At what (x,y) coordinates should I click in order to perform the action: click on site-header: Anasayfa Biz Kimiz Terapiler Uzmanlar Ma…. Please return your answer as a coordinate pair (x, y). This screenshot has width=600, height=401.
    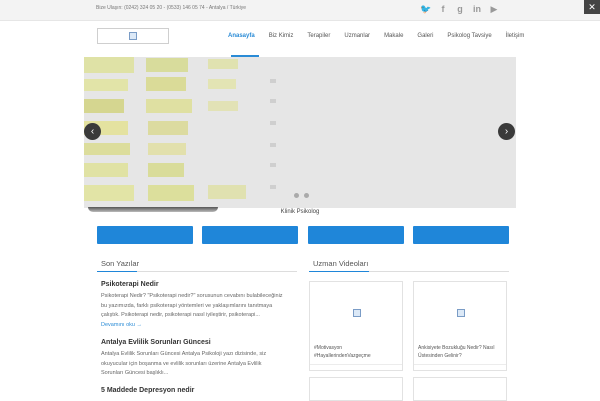
    Looking at the image, I should click on (300, 39).